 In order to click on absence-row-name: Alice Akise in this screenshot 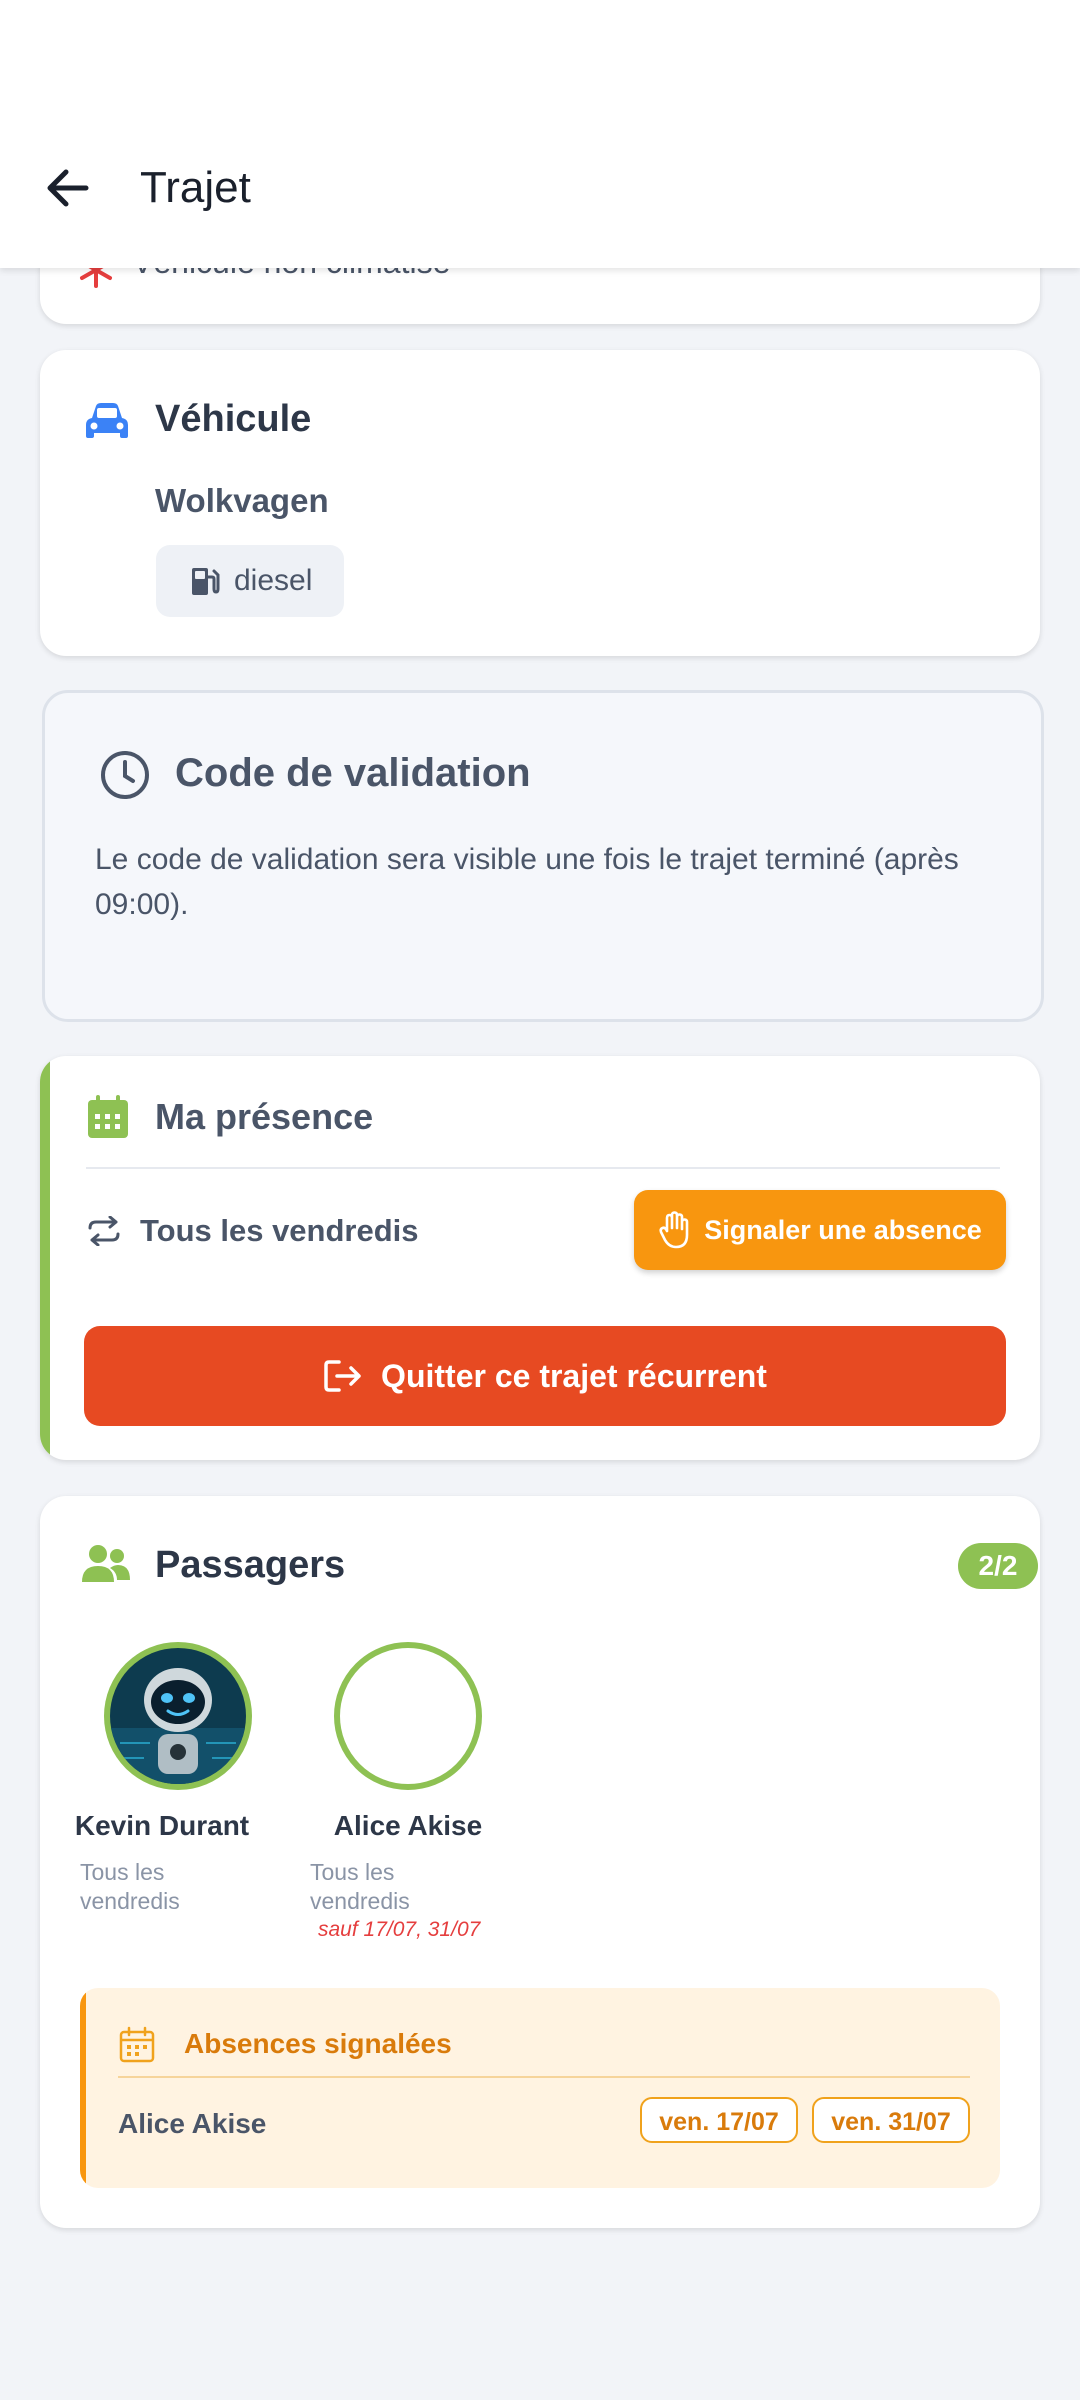, I will do `click(192, 2123)`.